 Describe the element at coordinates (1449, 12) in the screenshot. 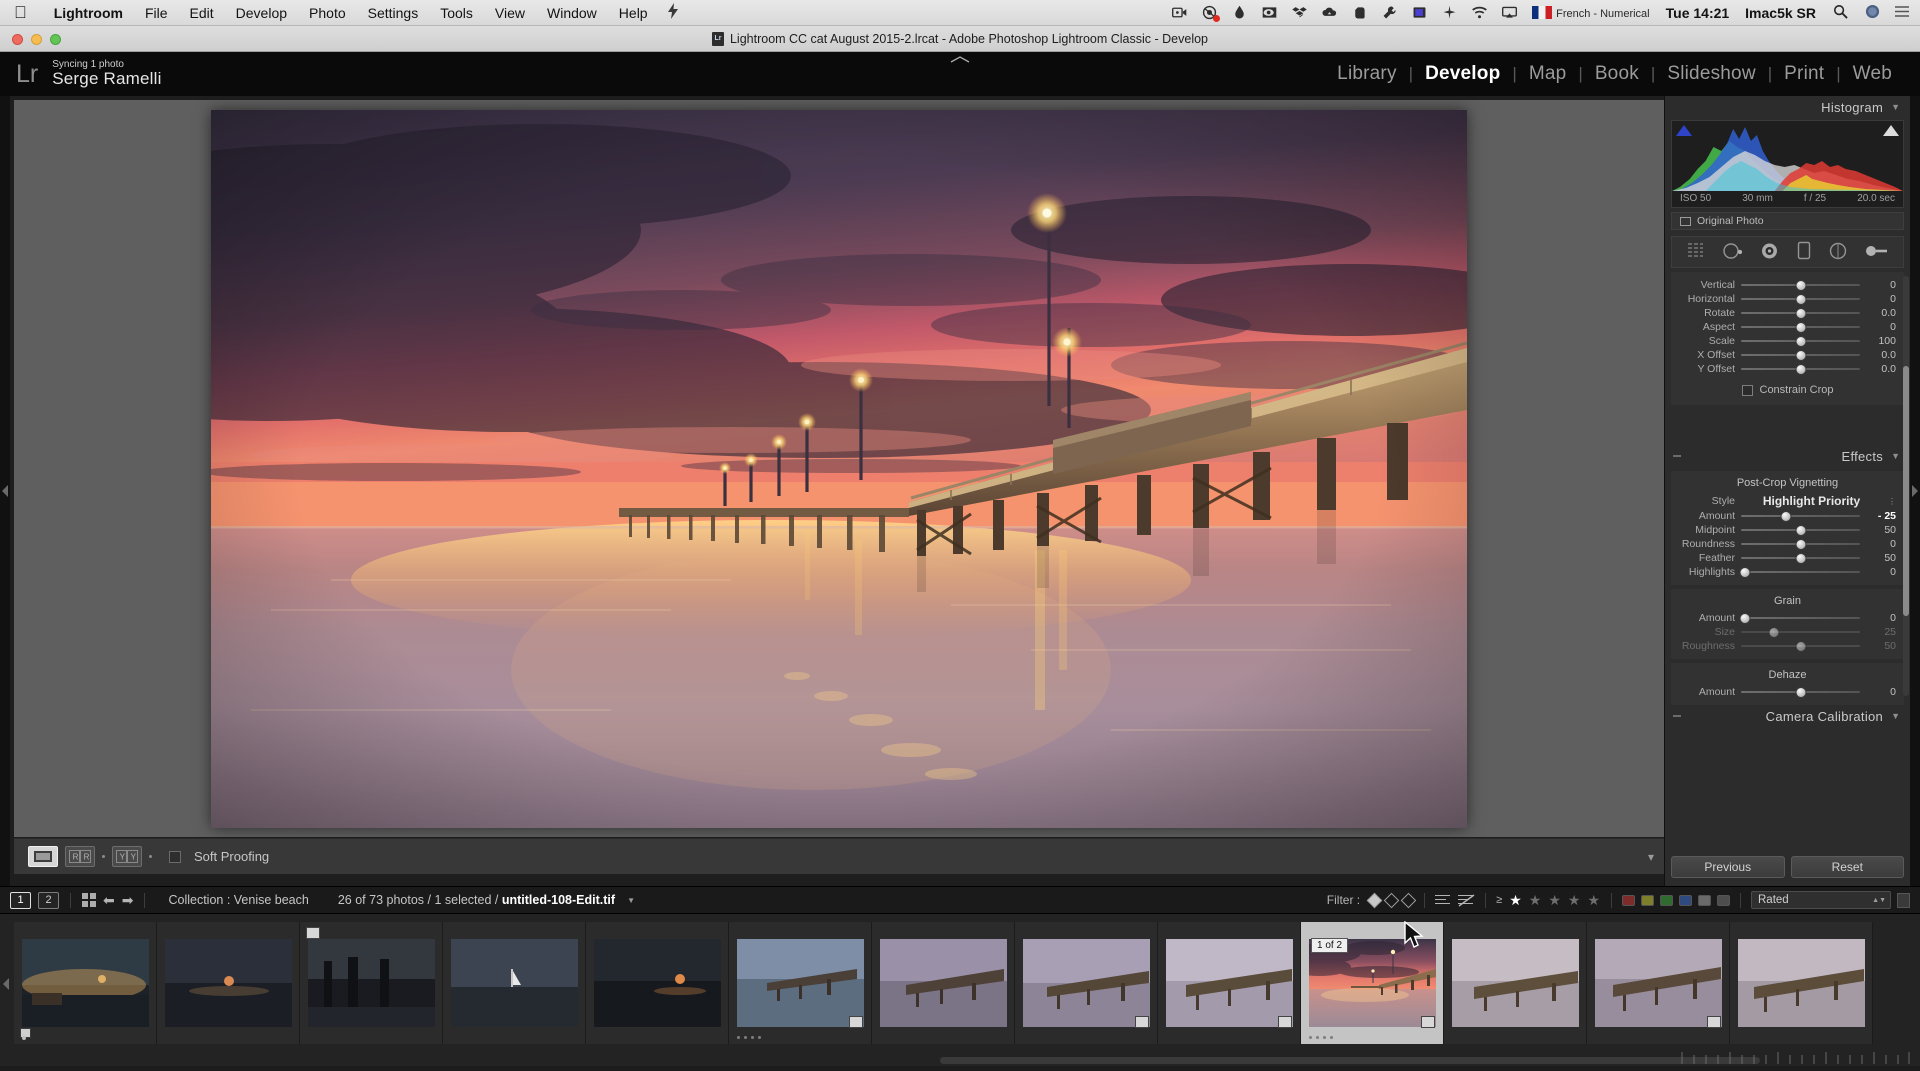

I see `compass-icon` at that location.